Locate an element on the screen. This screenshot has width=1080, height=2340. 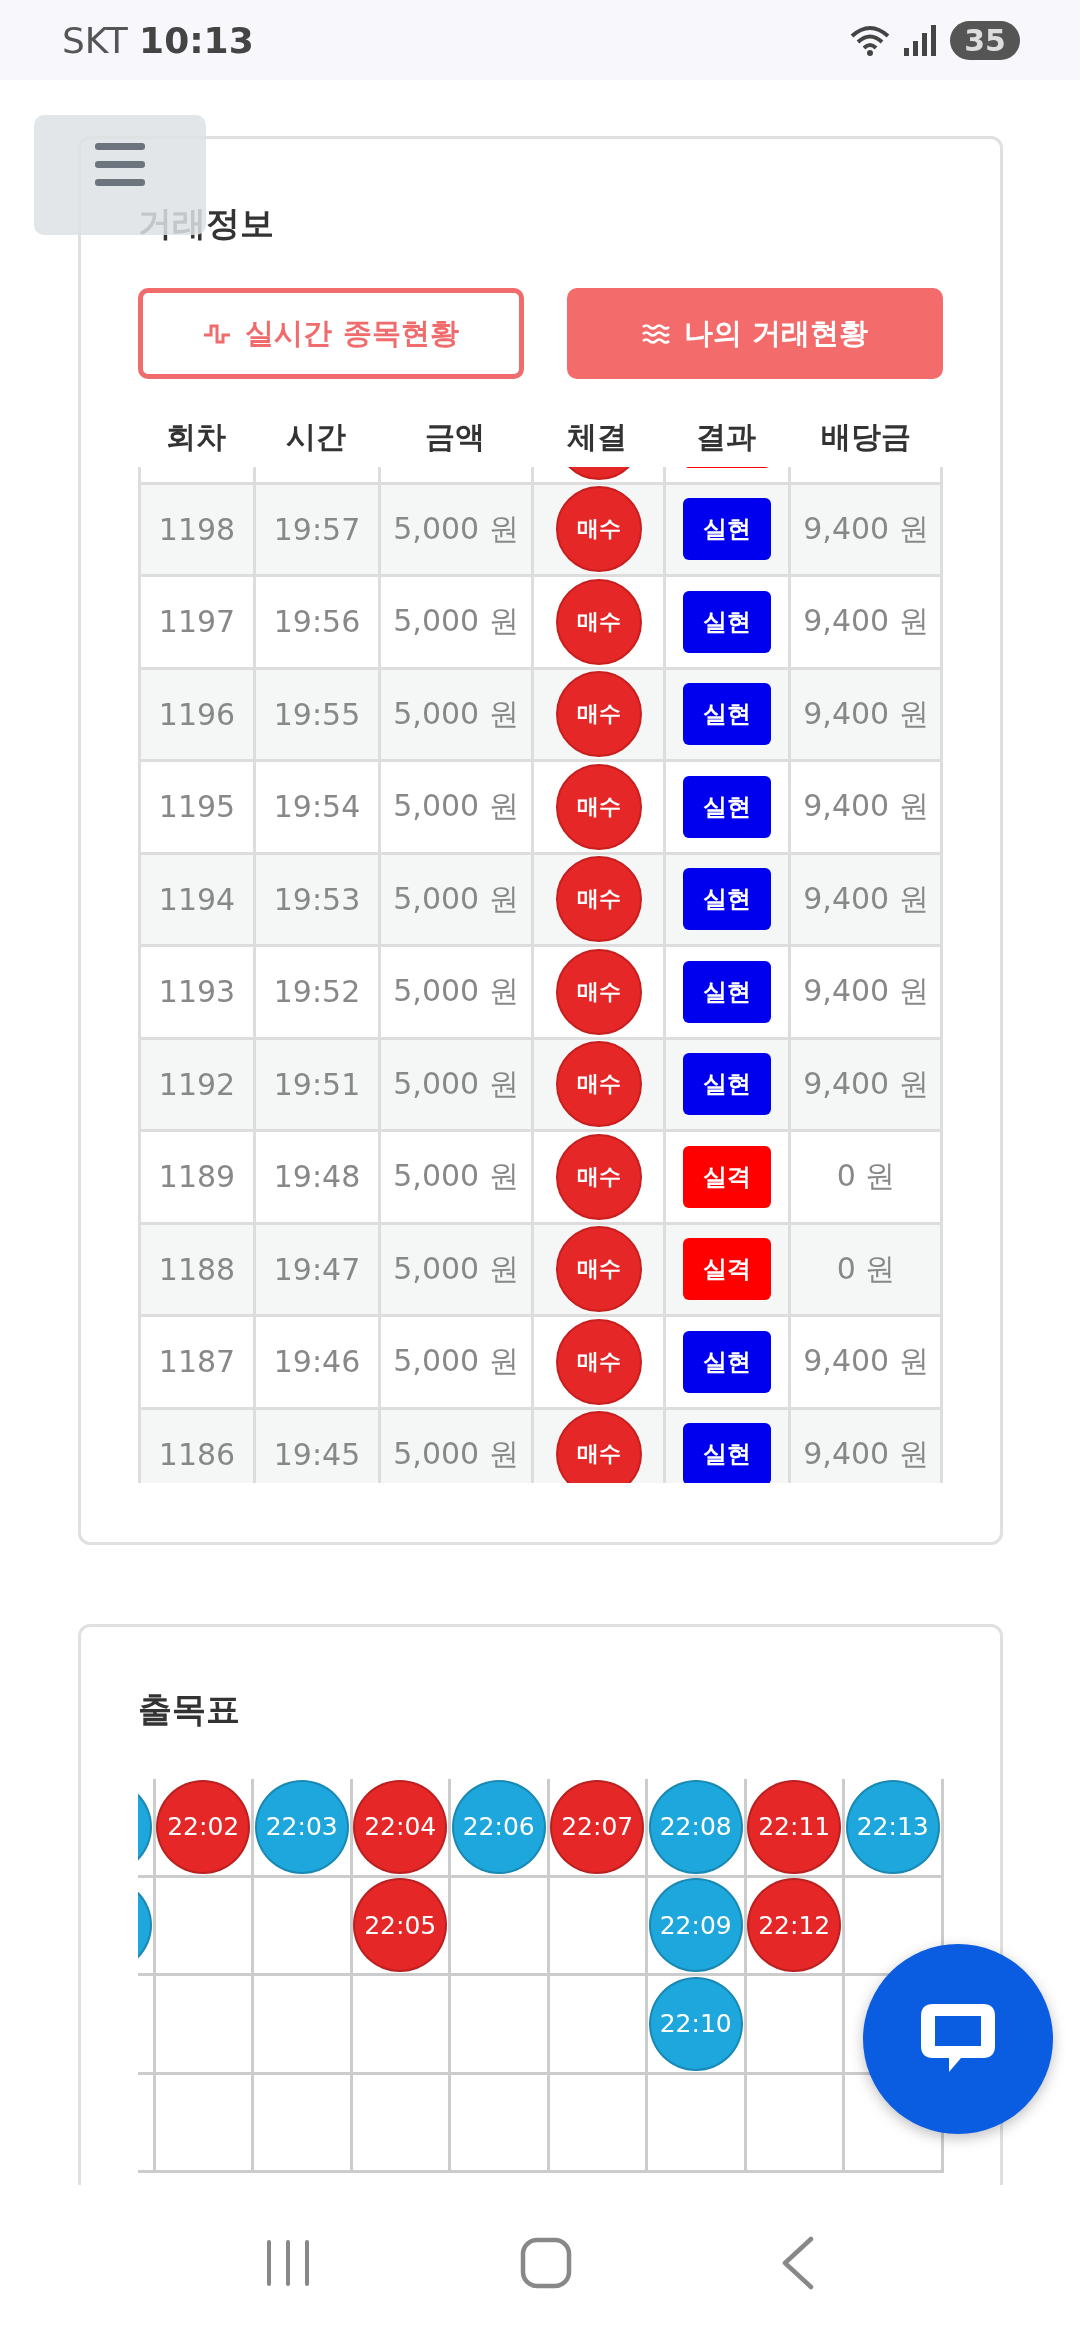
column-header: 시간 is located at coordinates (315, 436).